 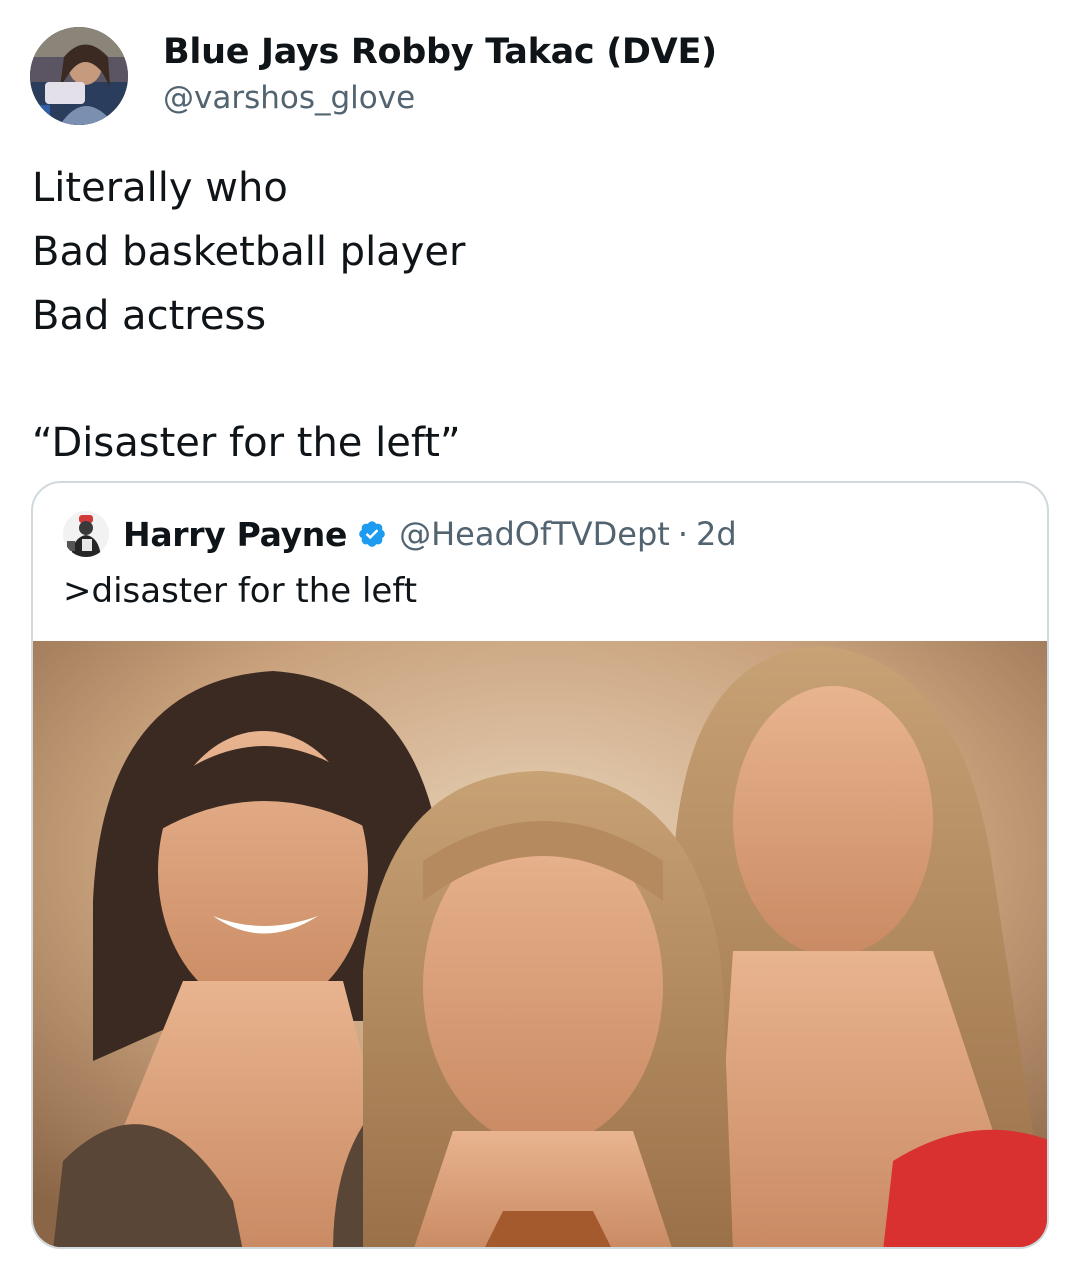 What do you see at coordinates (149, 316) in the screenshot?
I see `tweet-line: Bad actress` at bounding box center [149, 316].